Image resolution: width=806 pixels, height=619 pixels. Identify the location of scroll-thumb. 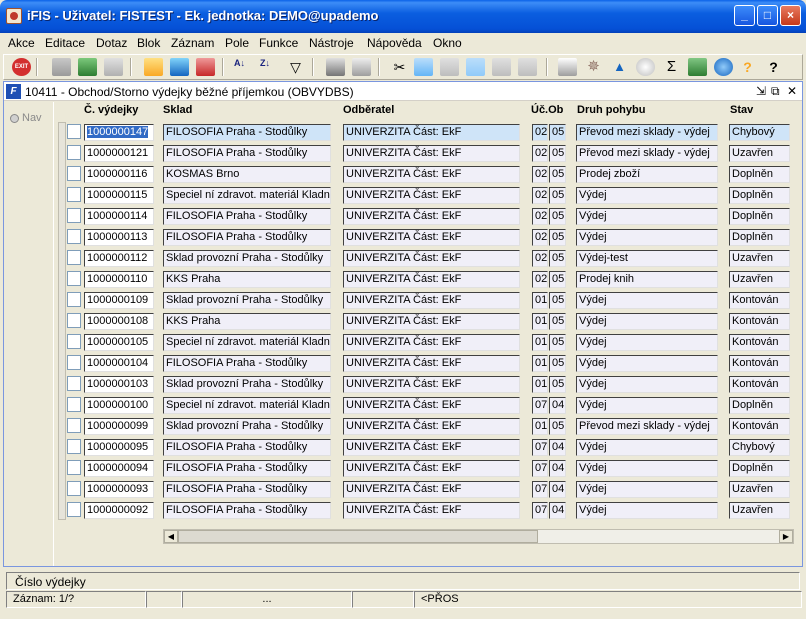
(358, 536).